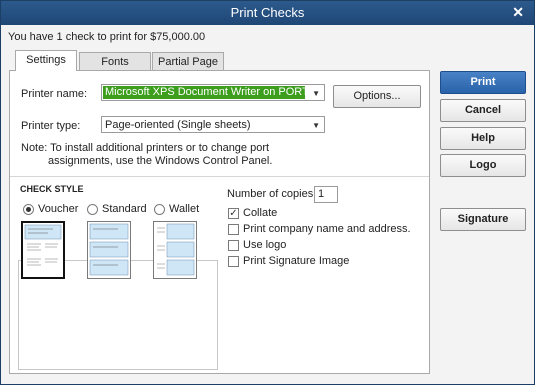 The height and width of the screenshot is (385, 535). I want to click on copies-label: Number of copies:, so click(272, 194).